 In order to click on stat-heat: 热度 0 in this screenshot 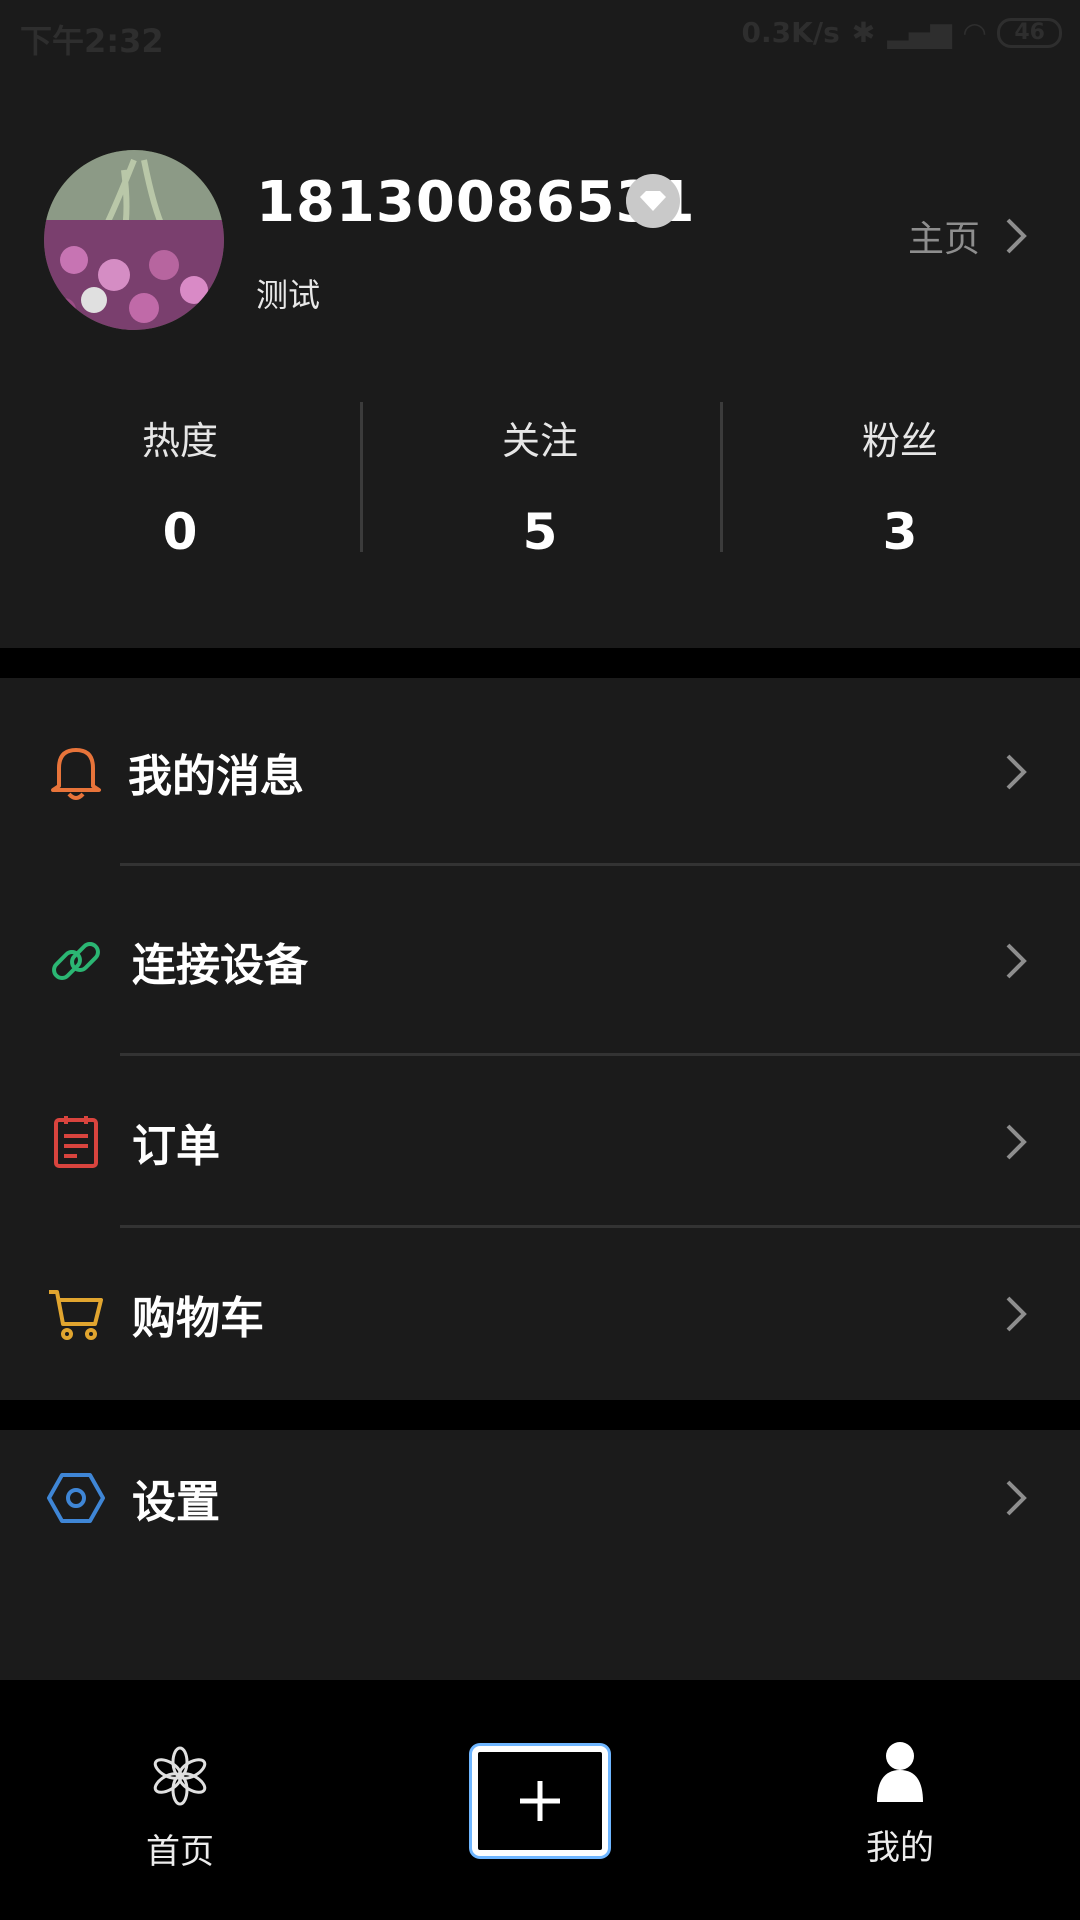, I will do `click(180, 481)`.